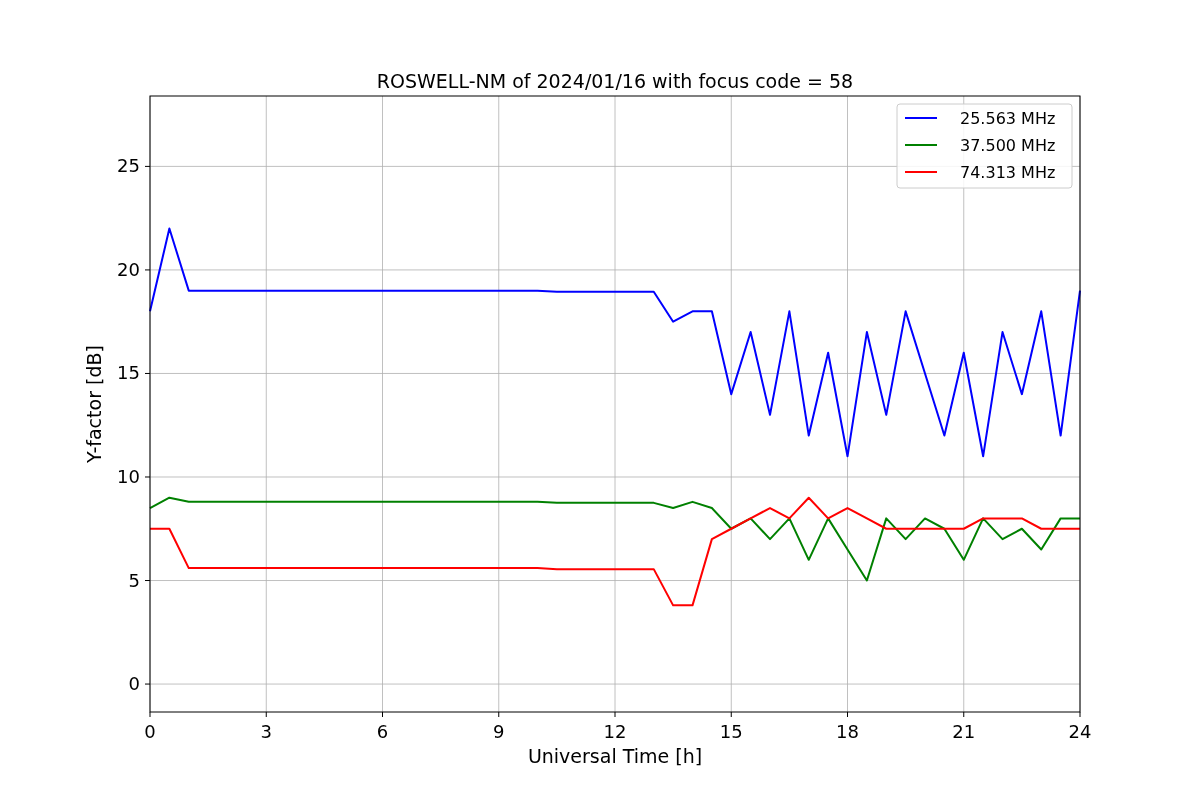 This screenshot has width=1200, height=800. What do you see at coordinates (128, 269) in the screenshot?
I see `y-tick-label: 20` at bounding box center [128, 269].